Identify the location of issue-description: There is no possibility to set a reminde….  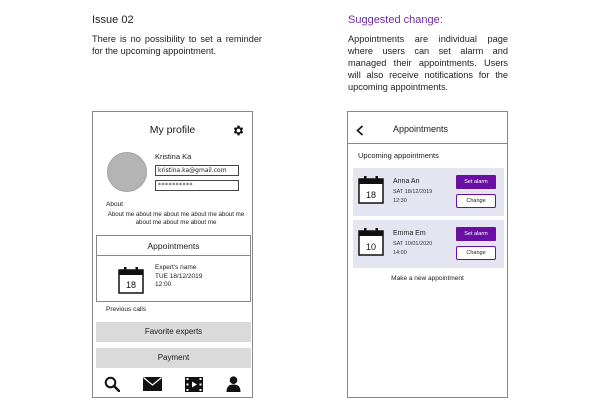
(177, 45).